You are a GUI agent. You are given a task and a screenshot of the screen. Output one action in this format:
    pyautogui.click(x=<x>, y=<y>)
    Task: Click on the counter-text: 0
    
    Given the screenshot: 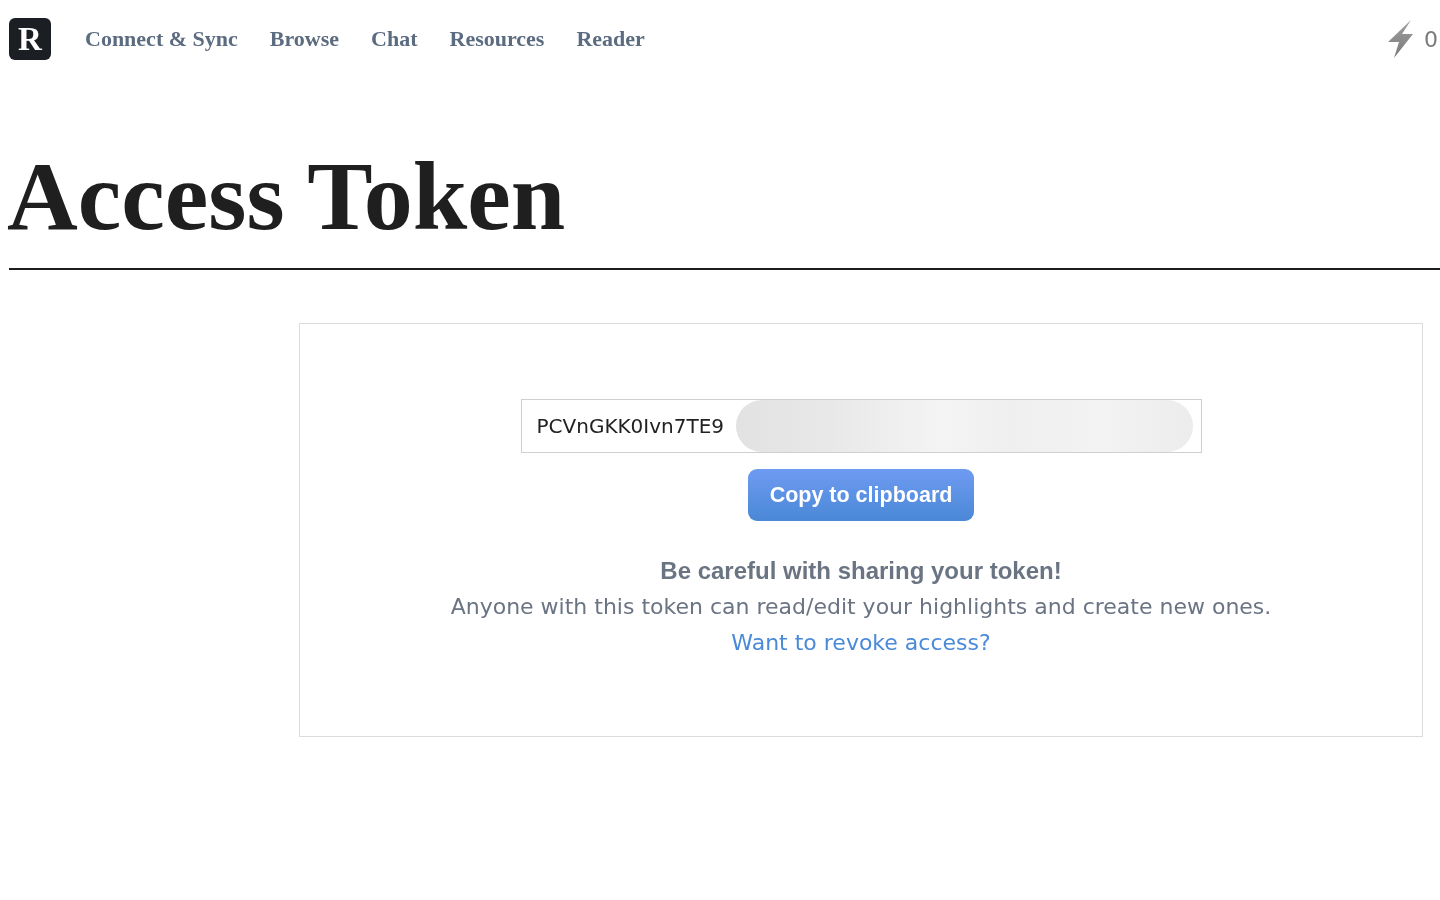 What is the action you would take?
    pyautogui.click(x=1431, y=39)
    